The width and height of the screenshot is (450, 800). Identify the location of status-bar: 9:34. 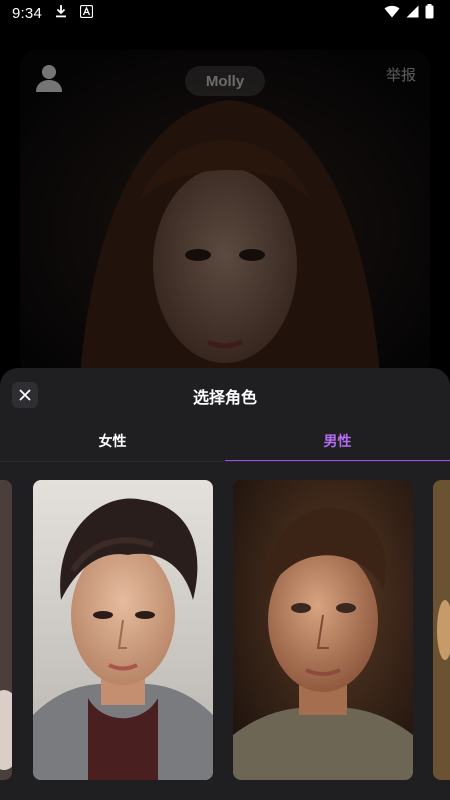
(225, 13).